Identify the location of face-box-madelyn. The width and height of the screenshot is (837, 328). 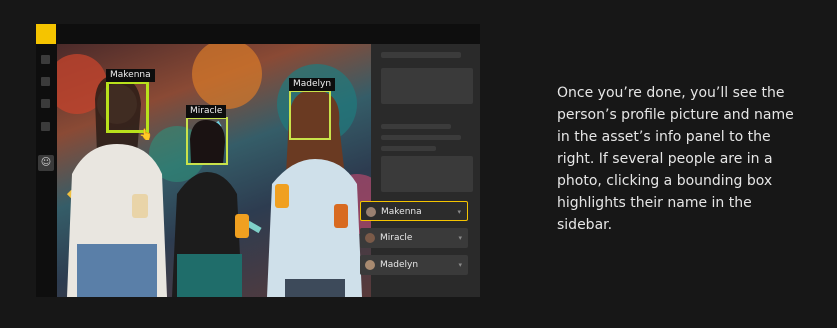
(310, 115).